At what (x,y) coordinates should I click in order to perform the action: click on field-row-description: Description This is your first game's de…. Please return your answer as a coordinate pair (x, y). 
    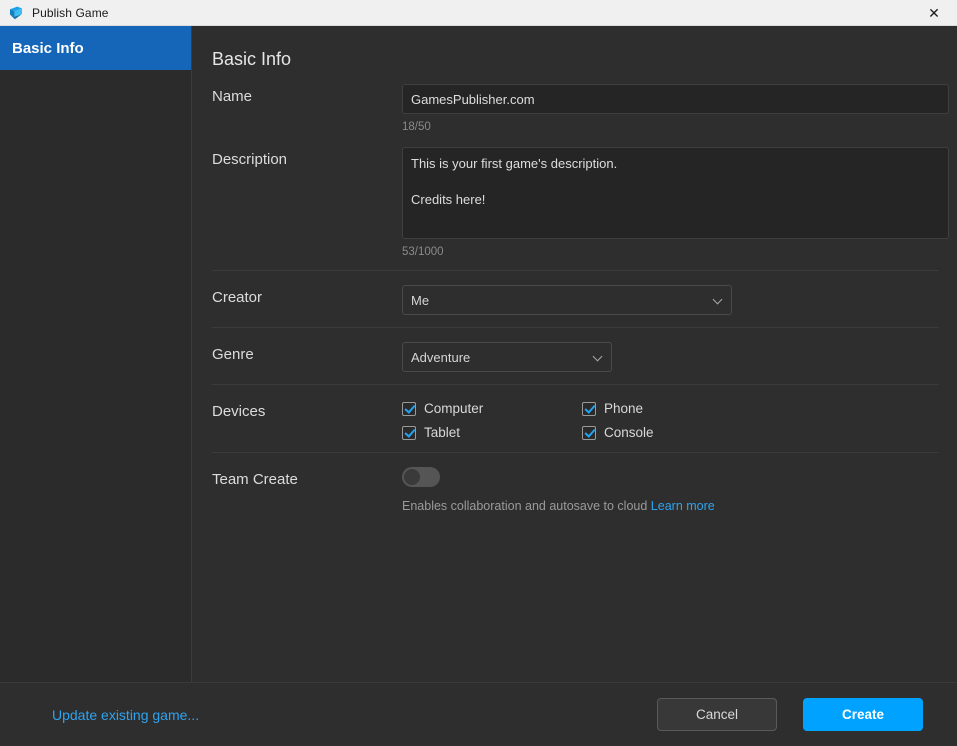
    Looking at the image, I should click on (580, 195).